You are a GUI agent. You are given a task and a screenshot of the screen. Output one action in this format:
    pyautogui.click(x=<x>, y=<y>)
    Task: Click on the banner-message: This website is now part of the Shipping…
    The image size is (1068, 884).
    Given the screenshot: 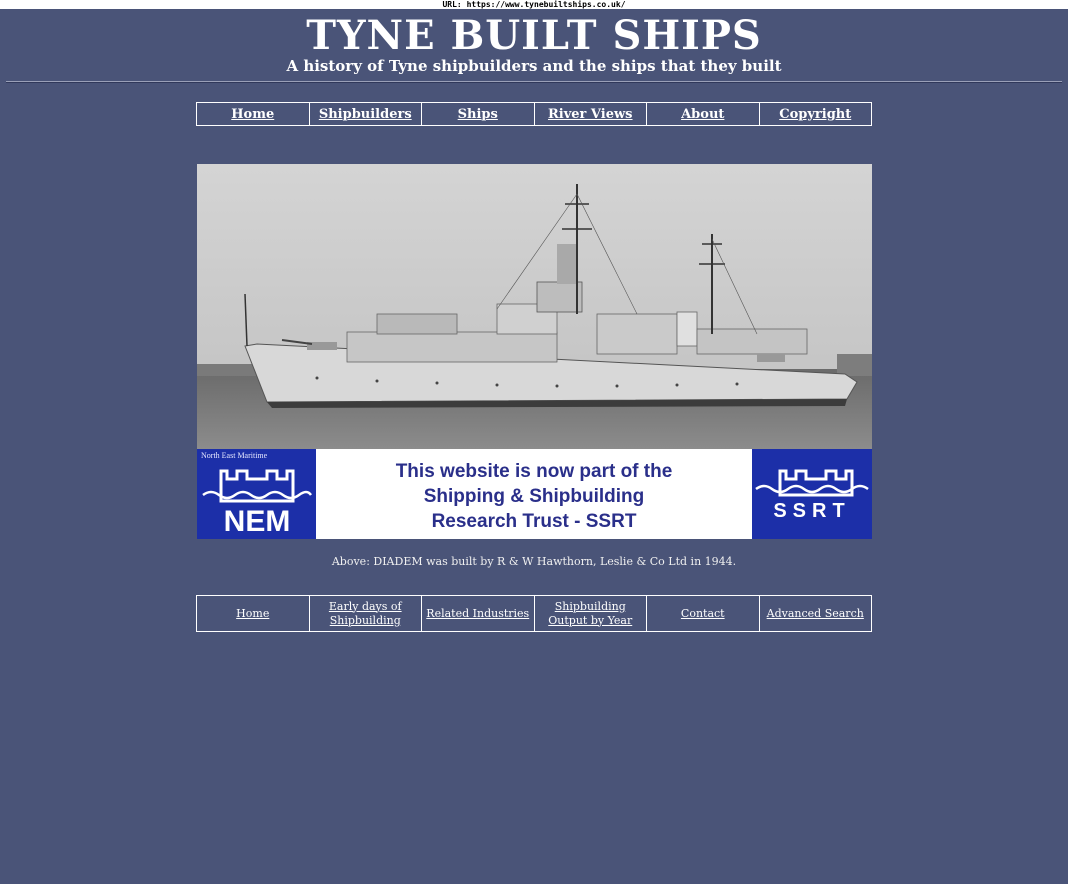 What is the action you would take?
    pyautogui.click(x=534, y=496)
    